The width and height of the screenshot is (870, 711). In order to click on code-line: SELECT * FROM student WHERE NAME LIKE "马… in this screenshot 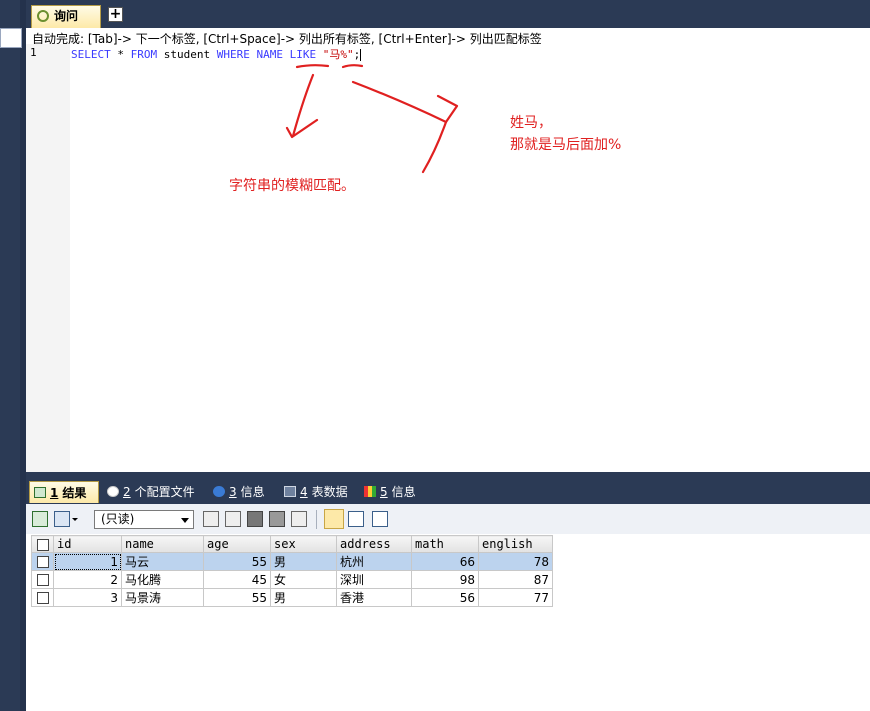, I will do `click(216, 54)`.